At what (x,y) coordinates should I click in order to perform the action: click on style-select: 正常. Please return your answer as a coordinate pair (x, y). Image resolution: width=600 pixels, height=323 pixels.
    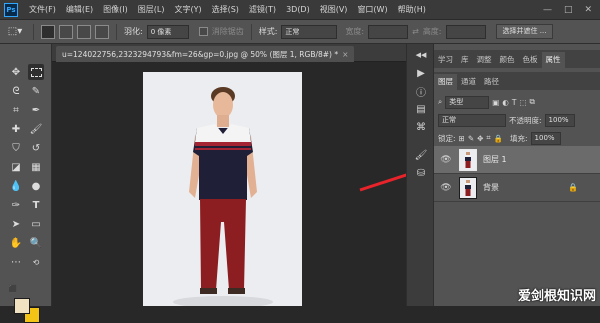
    Looking at the image, I should click on (309, 31).